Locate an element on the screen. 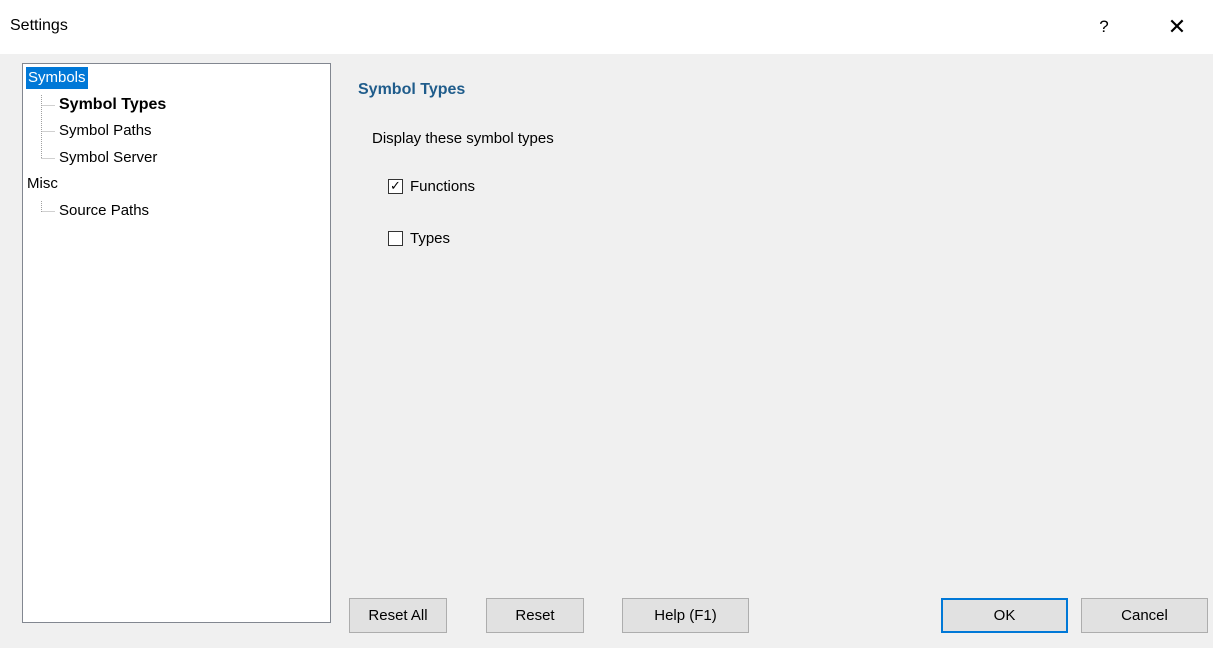 Image resolution: width=1213 pixels, height=648 pixels. functions-checkbox-label: Functions is located at coordinates (443, 187).